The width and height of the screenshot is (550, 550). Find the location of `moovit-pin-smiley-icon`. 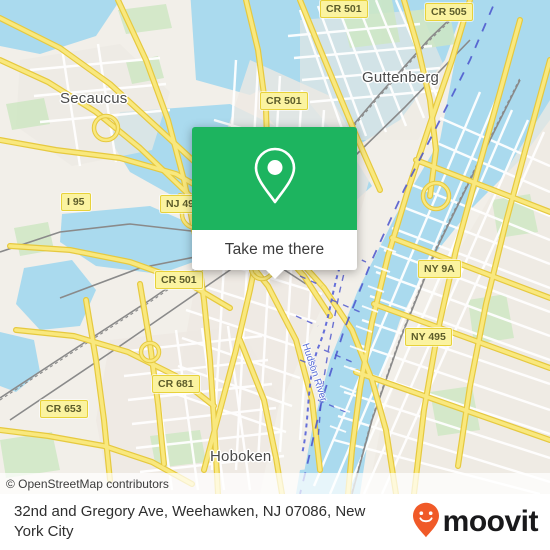

moovit-pin-smiley-icon is located at coordinates (426, 522).